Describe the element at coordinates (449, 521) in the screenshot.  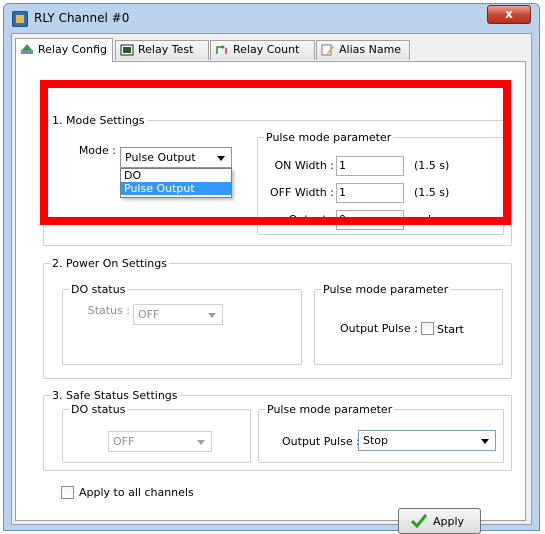
I see `apply-button-label: Apply` at that location.